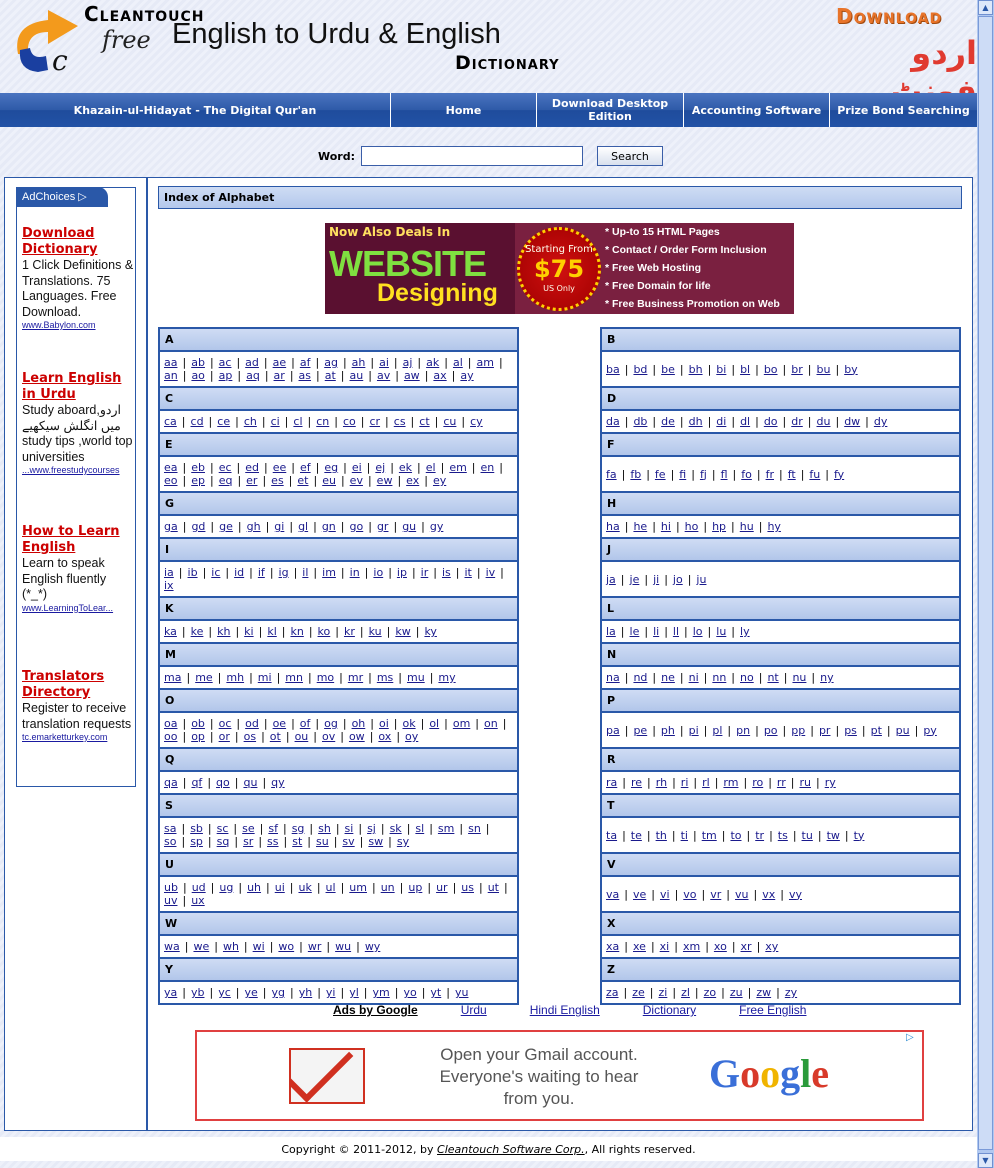 Image resolution: width=994 pixels, height=1168 pixels. I want to click on word-link: ex, so click(412, 480).